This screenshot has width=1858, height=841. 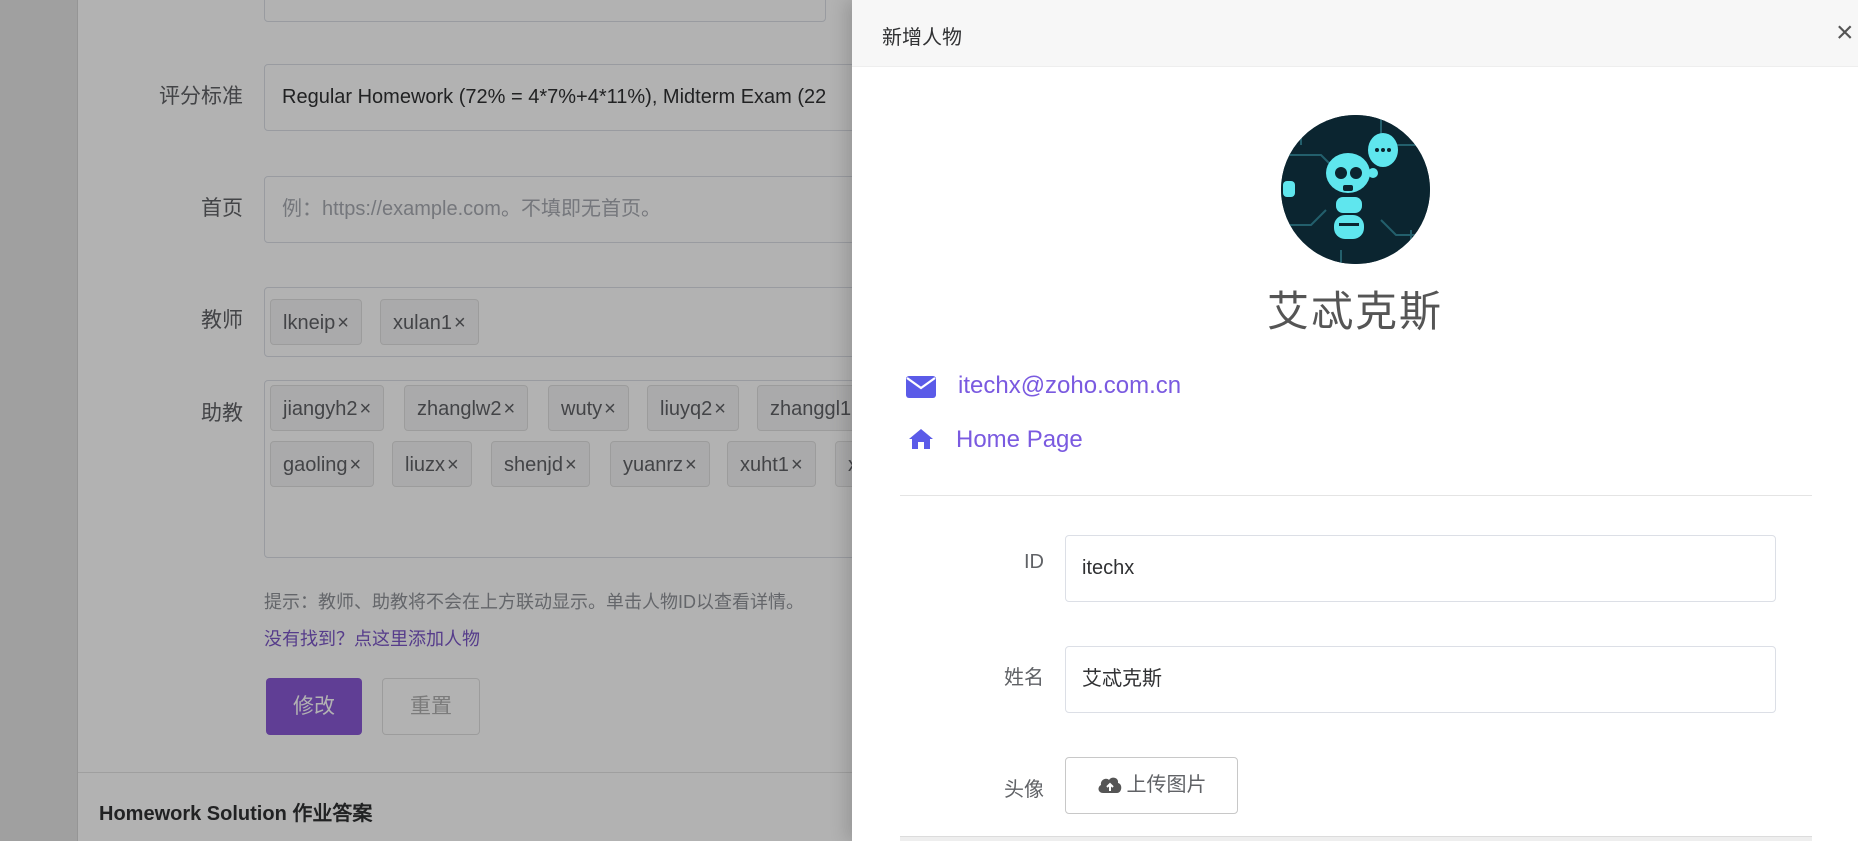 I want to click on id-input: itechx, so click(x=1420, y=568).